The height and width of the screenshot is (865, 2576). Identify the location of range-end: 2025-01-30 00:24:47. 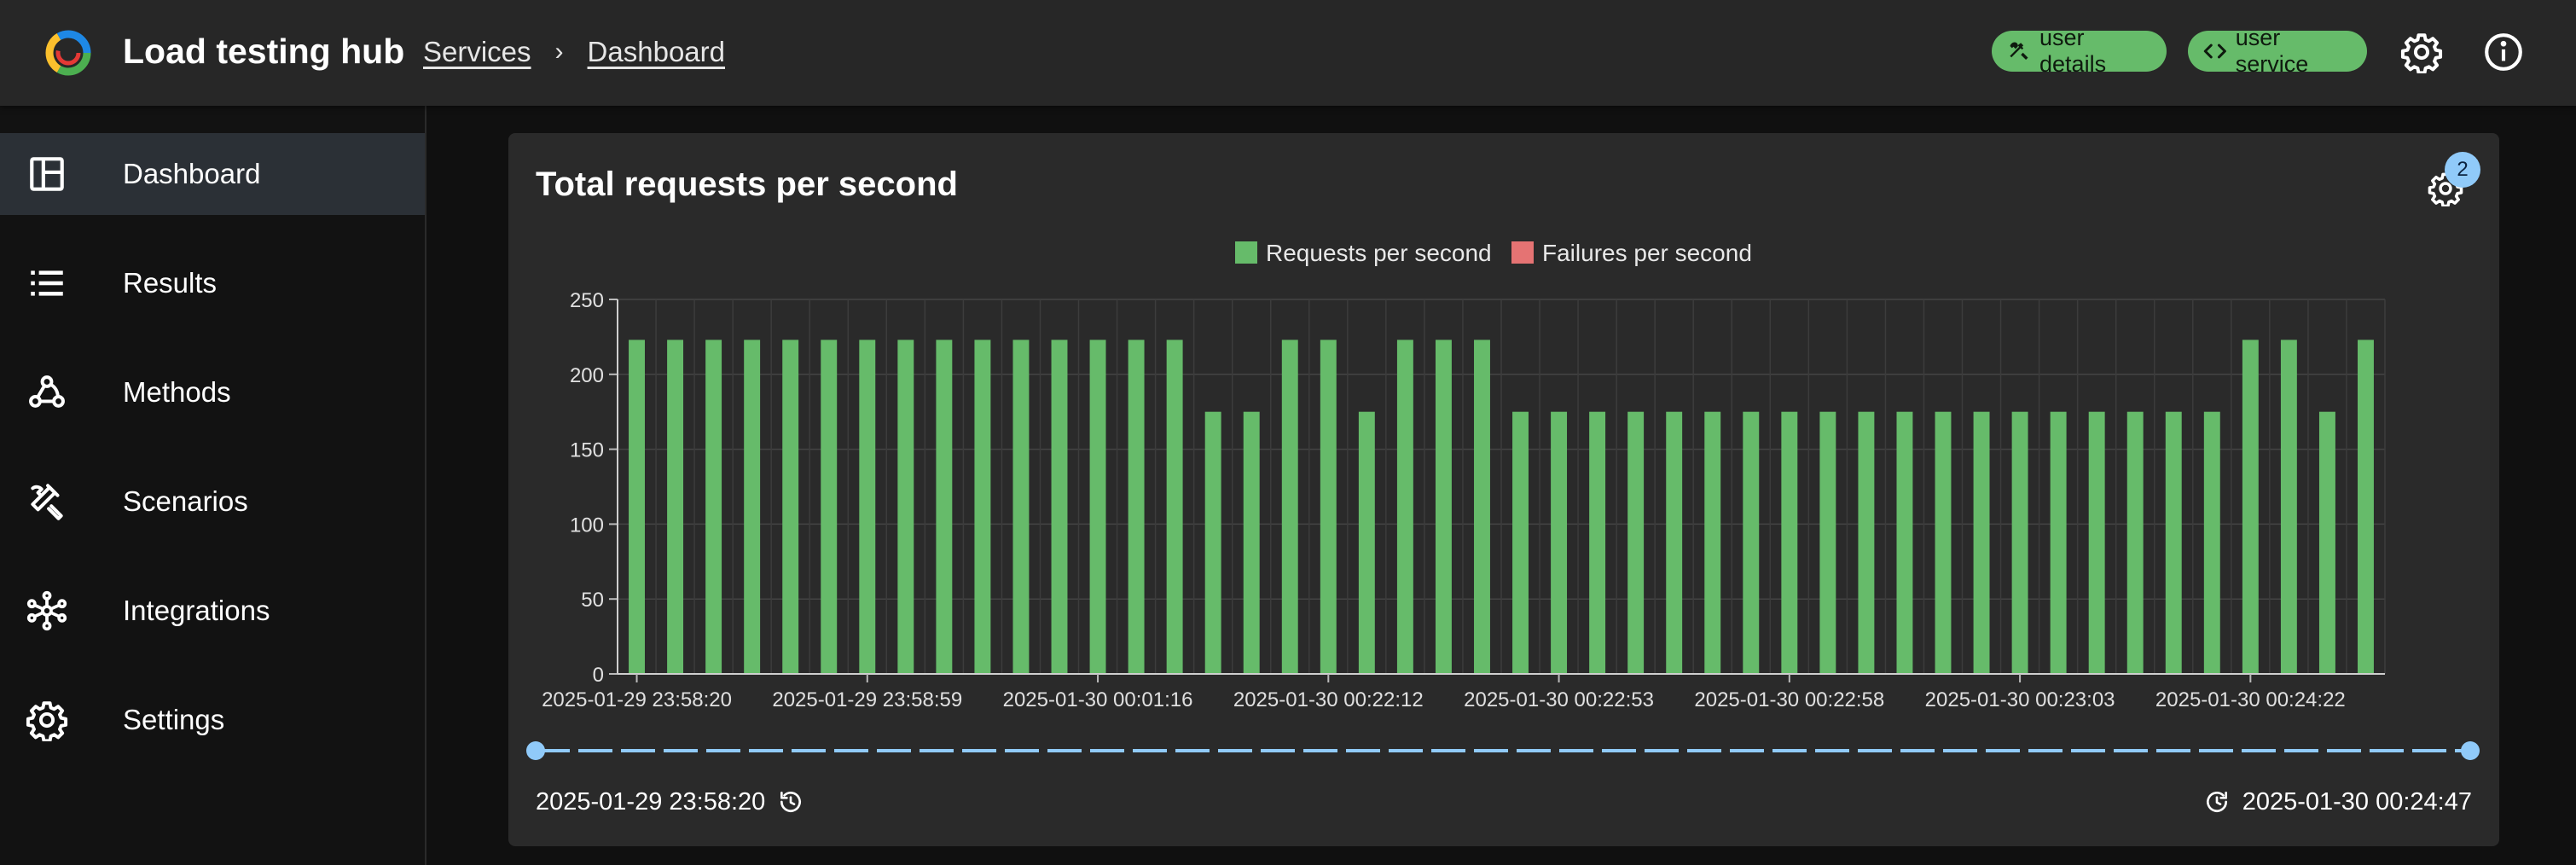
(2337, 802).